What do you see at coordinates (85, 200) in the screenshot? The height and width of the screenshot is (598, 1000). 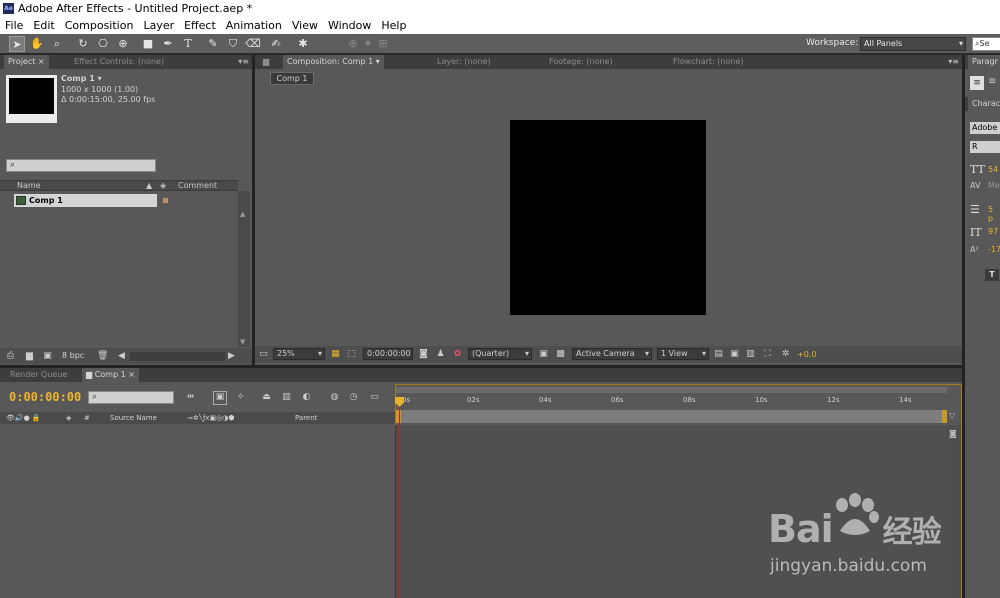 I see `project-row-comp1: Comp 1` at bounding box center [85, 200].